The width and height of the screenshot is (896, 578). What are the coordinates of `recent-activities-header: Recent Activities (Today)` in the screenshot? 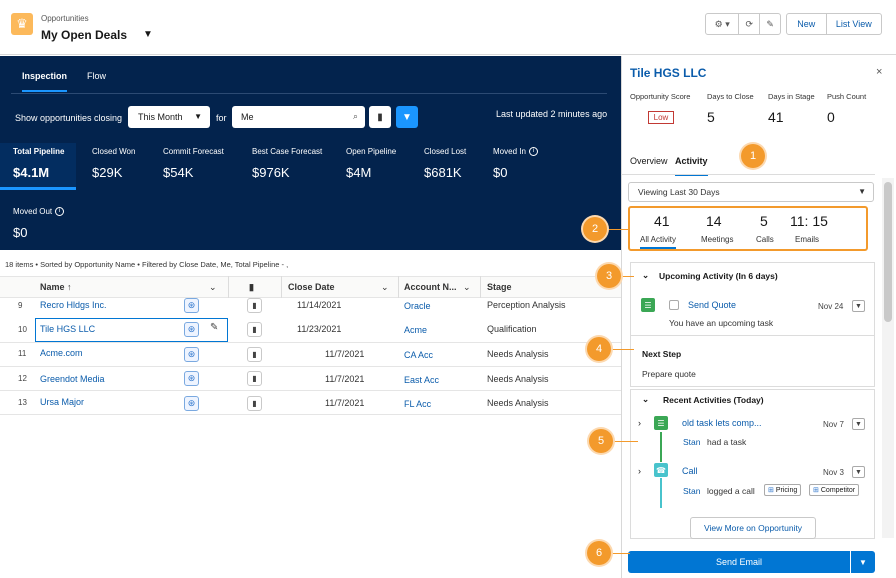 It's located at (713, 400).